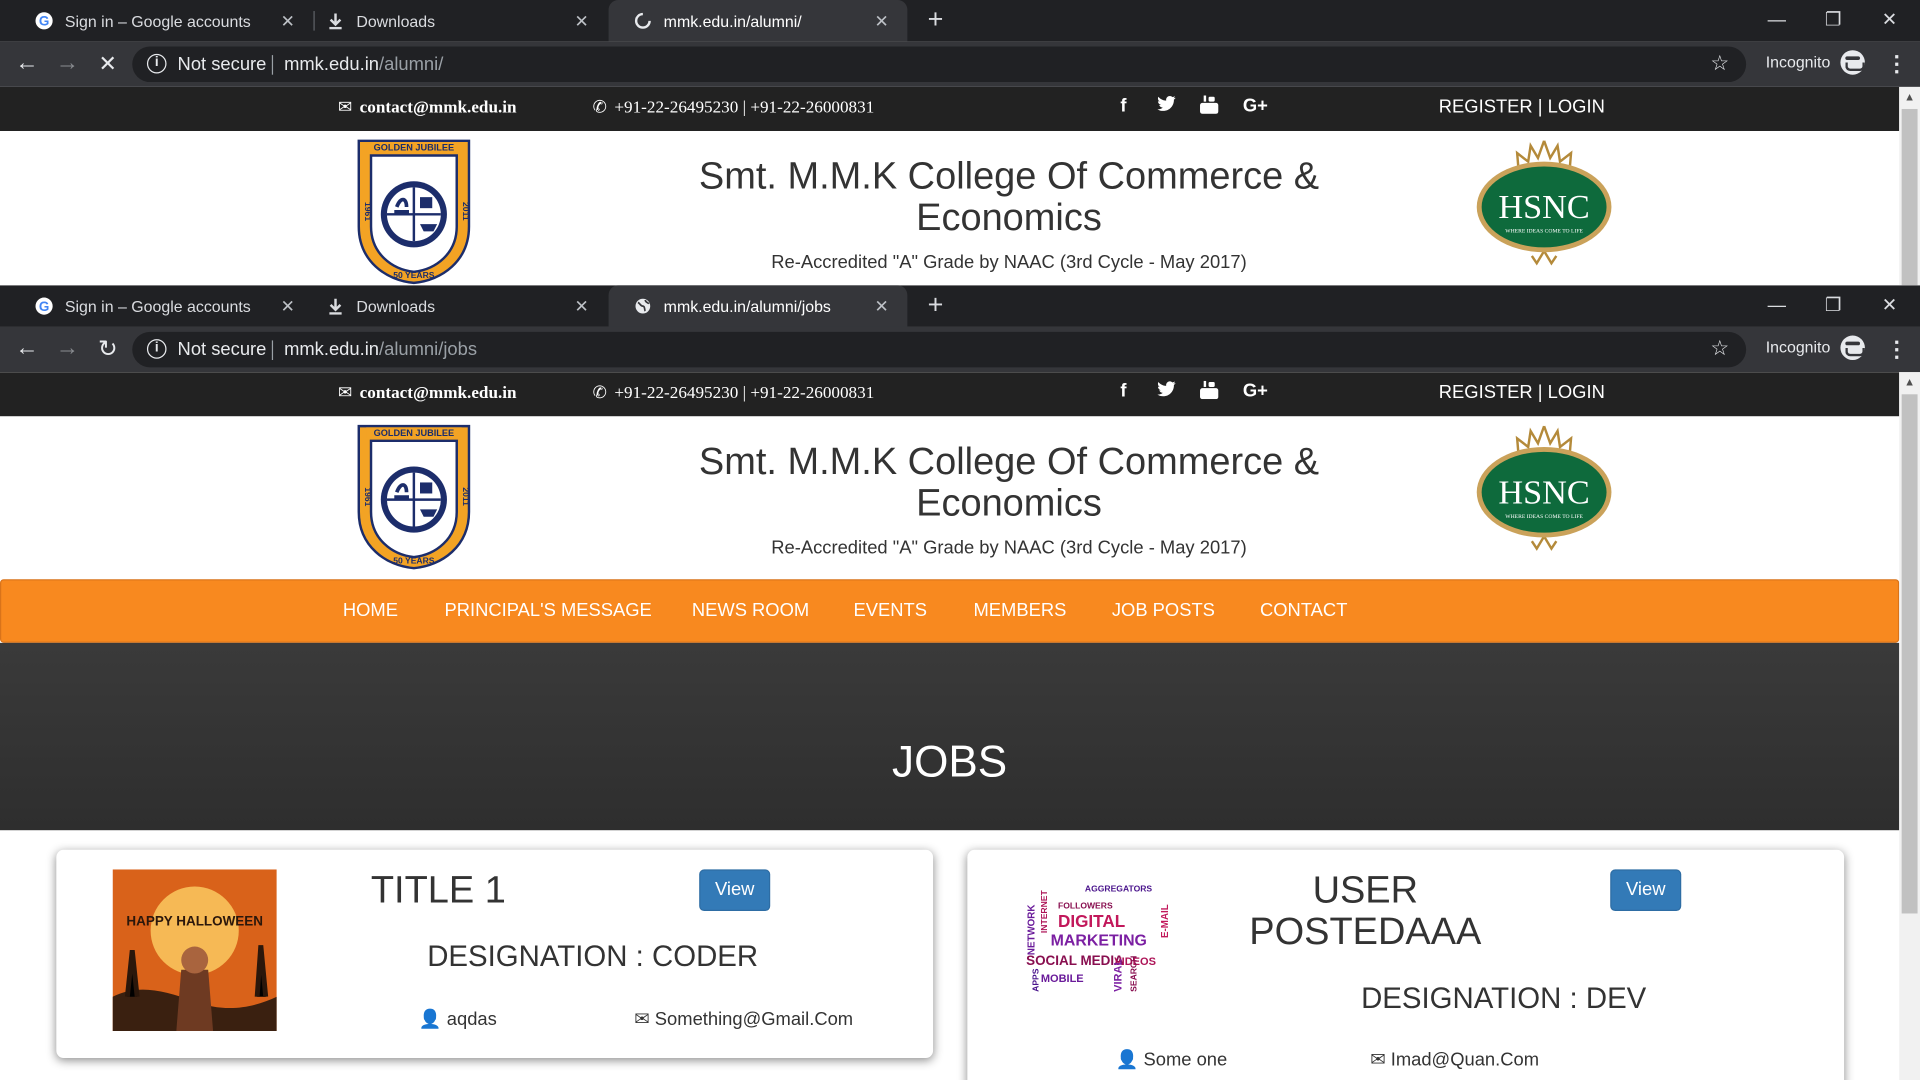 The height and width of the screenshot is (1080, 1920). What do you see at coordinates (107, 348) in the screenshot?
I see `reload-icon: ↻` at bounding box center [107, 348].